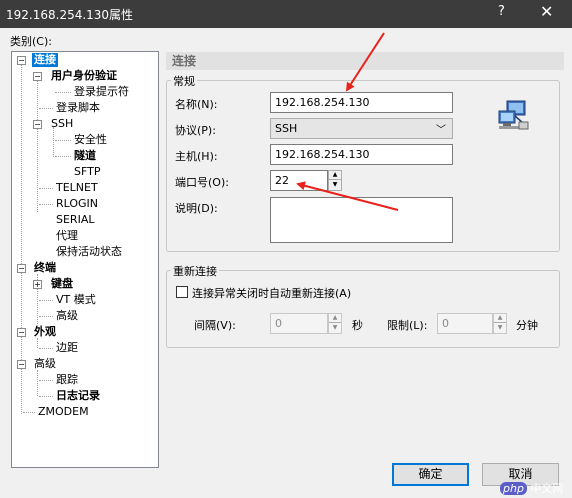 The image size is (572, 498). Describe the element at coordinates (67, 236) in the screenshot. I see `tree-item-proxy: 代理` at that location.